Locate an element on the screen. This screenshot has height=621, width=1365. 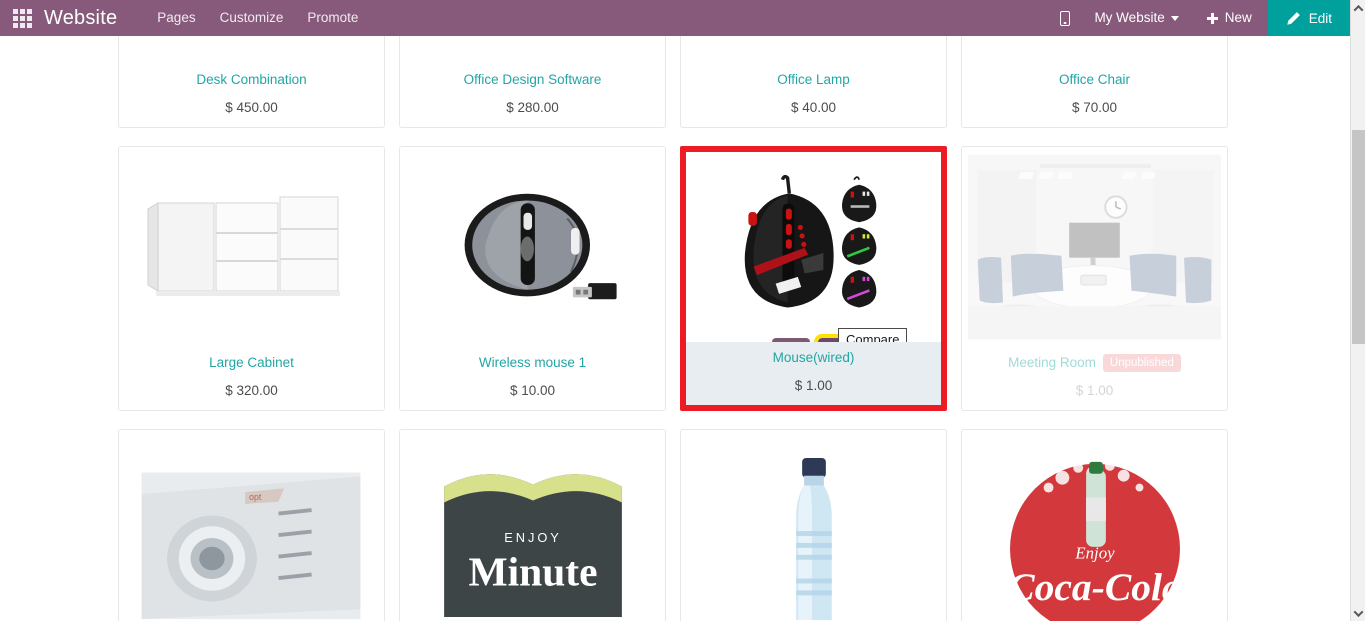
large-cabinet-image is located at coordinates (251, 247).